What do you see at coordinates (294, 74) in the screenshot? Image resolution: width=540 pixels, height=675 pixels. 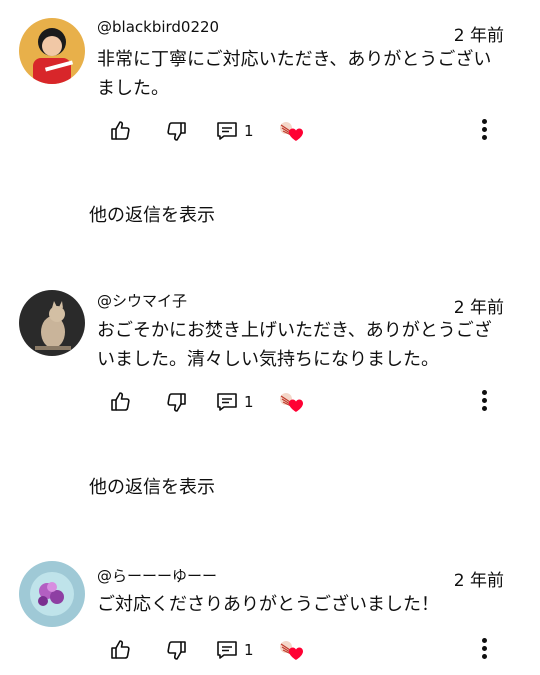 I see `comment-text: 非常に丁寧にご対応いただき、ありがとうございました。` at bounding box center [294, 74].